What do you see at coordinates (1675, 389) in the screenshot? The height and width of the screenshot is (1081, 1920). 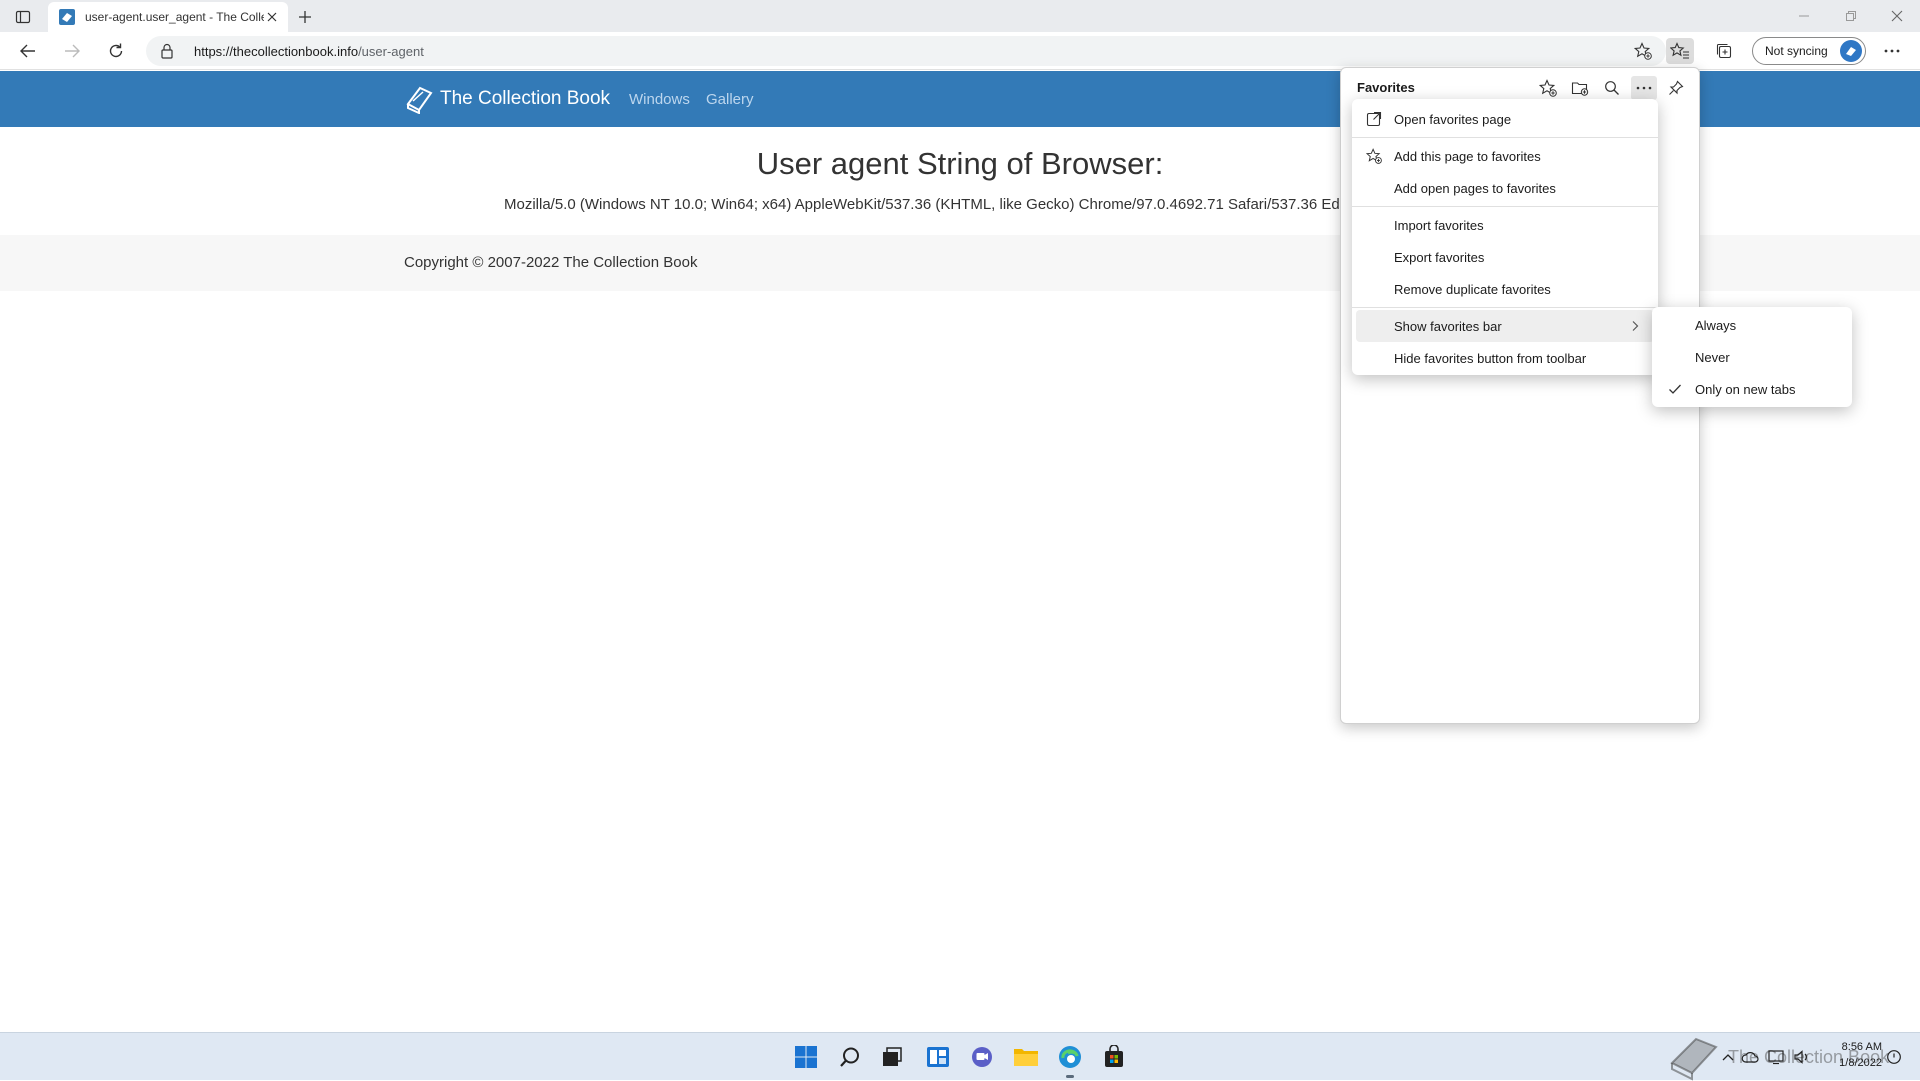 I see `checkmark-icon` at bounding box center [1675, 389].